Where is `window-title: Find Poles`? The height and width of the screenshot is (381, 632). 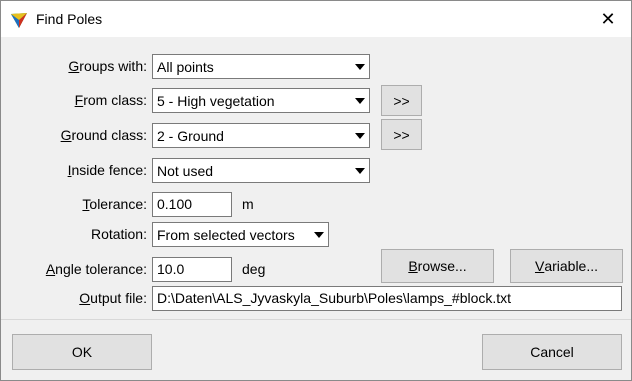
window-title: Find Poles is located at coordinates (69, 19).